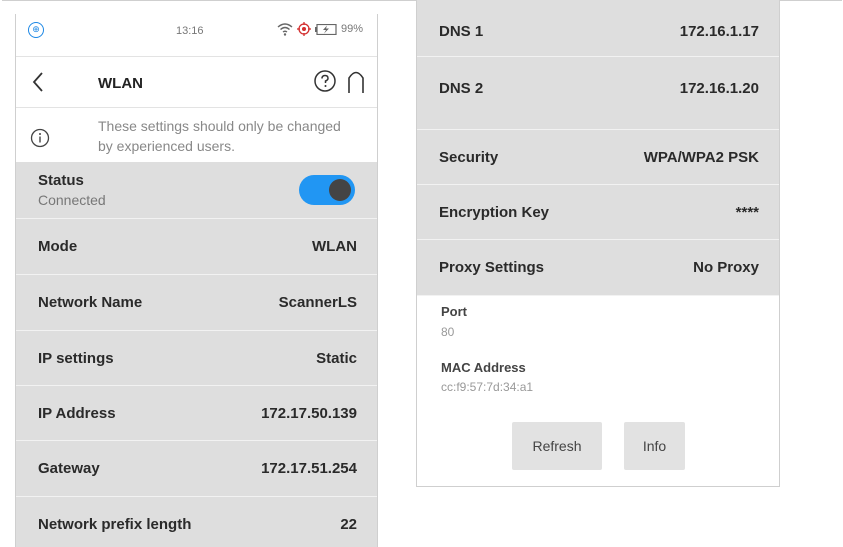 Image resolution: width=843 pixels, height=547 pixels. What do you see at coordinates (39, 82) in the screenshot?
I see `chevron-left-icon` at bounding box center [39, 82].